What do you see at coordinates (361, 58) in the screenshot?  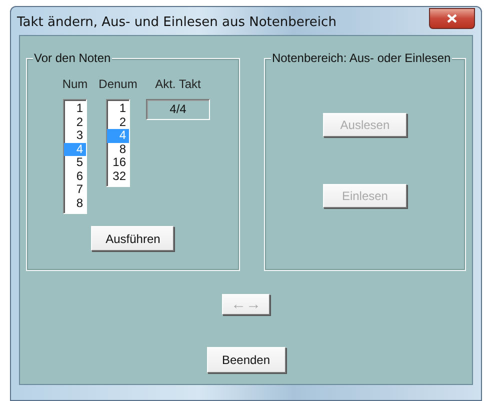 I see `group-legend: Notenbereich: Aus- oder Einlesen` at bounding box center [361, 58].